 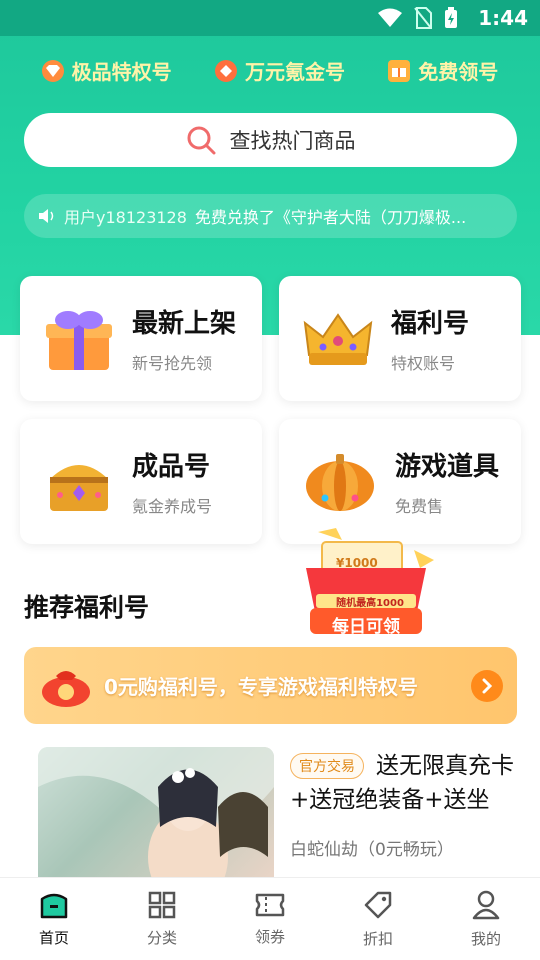 What do you see at coordinates (378, 904) in the screenshot?
I see `tag-icon` at bounding box center [378, 904].